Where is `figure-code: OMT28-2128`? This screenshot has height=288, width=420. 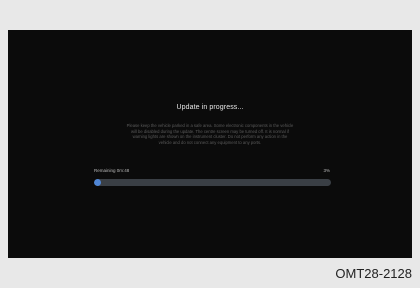 figure-code: OMT28-2128 is located at coordinates (373, 273).